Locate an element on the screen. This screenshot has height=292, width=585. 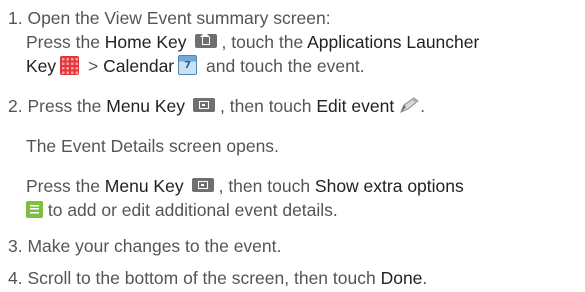
step-1-text: 1. Open the View Event summary screen: is located at coordinates (169, 18).